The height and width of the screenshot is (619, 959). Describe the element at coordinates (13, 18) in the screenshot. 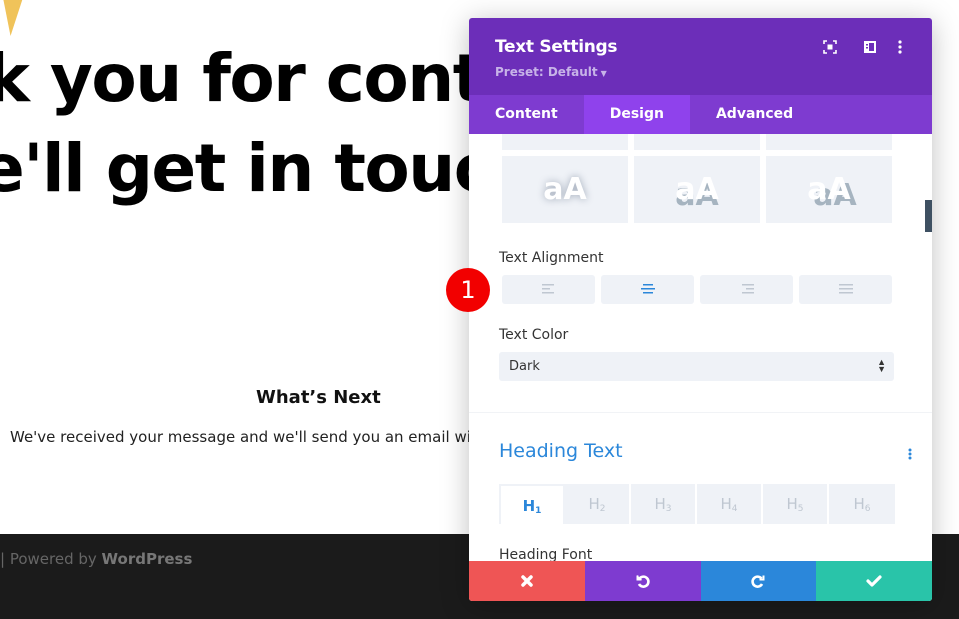

I see `decorative-corner-shape` at that location.